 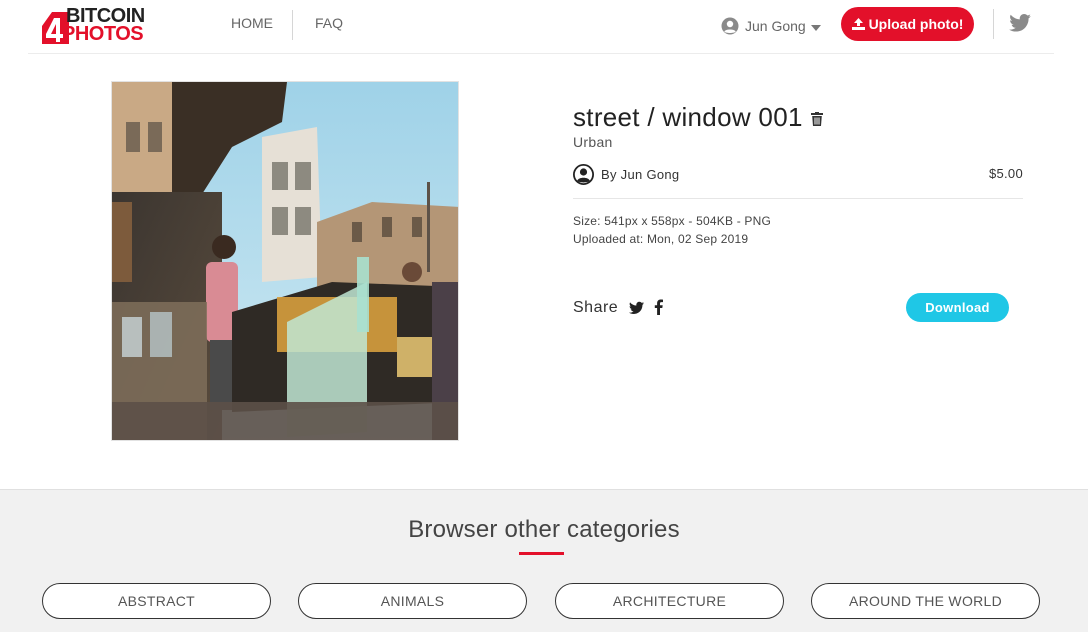 What do you see at coordinates (957, 307) in the screenshot?
I see `download-button: Download` at bounding box center [957, 307].